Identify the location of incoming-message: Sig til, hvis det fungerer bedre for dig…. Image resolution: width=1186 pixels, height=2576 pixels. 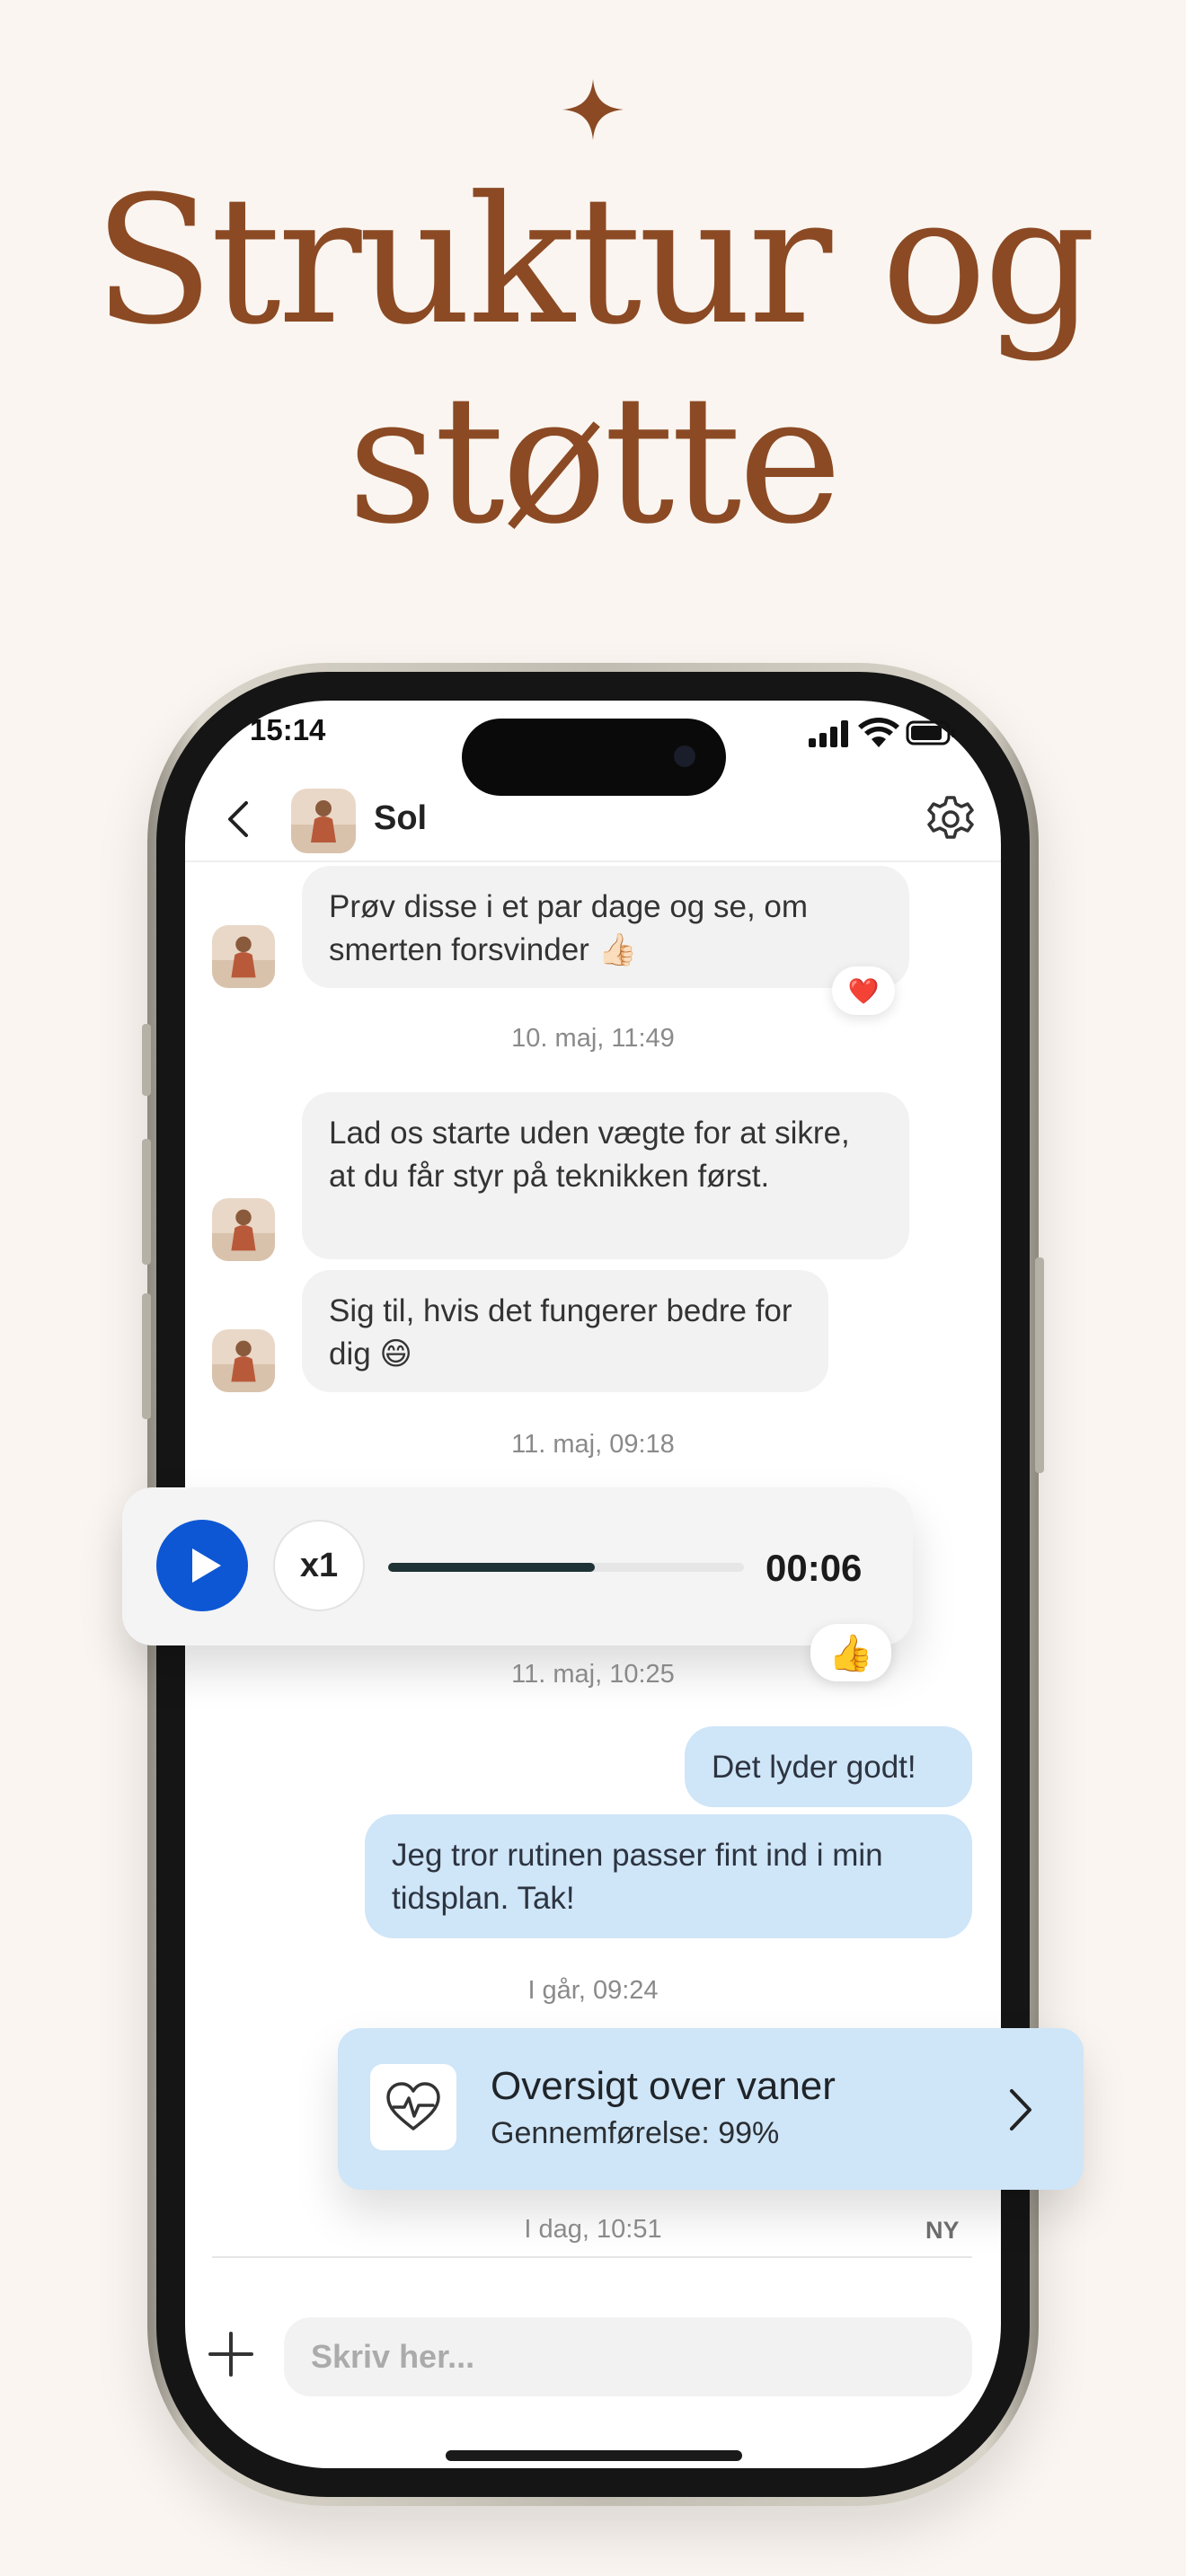
(565, 1331).